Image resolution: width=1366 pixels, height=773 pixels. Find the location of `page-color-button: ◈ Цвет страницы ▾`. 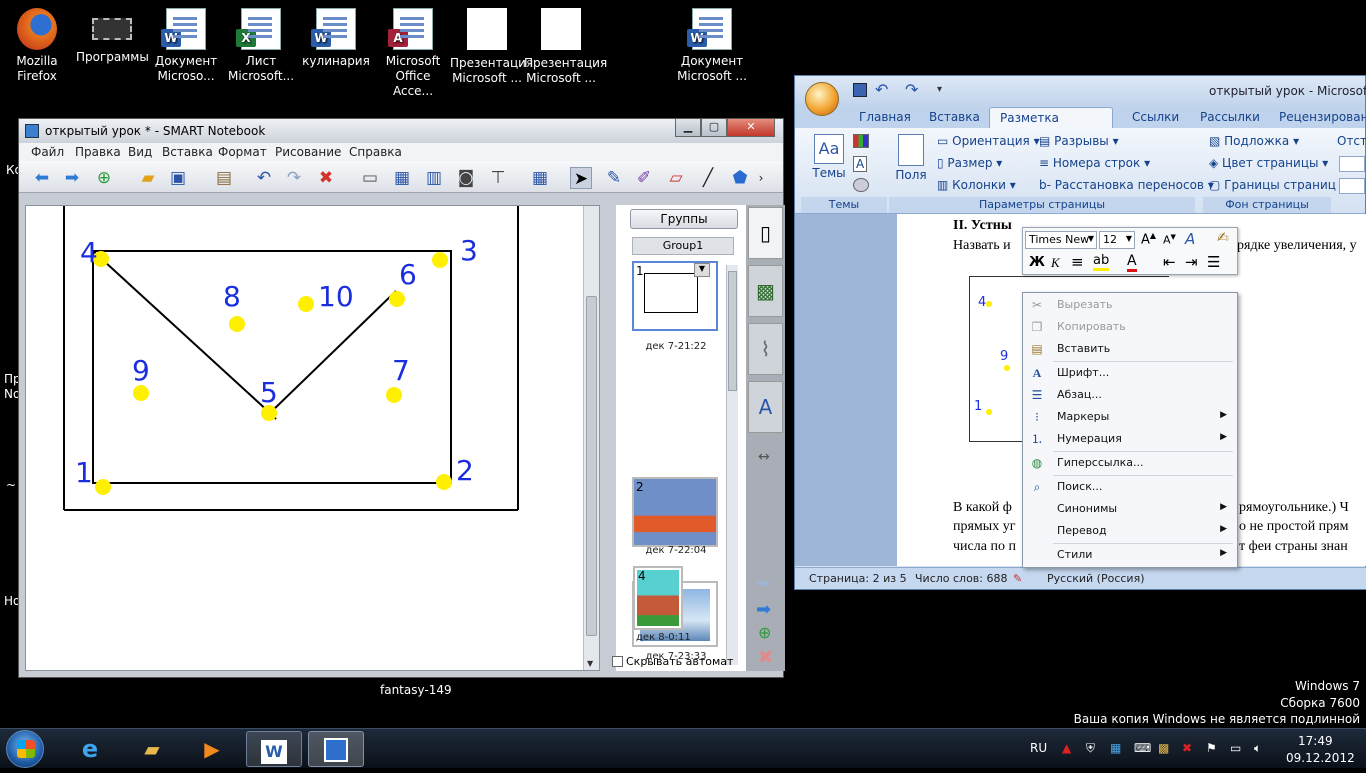

page-color-button: ◈ Цвет страницы ▾ is located at coordinates (1268, 163).